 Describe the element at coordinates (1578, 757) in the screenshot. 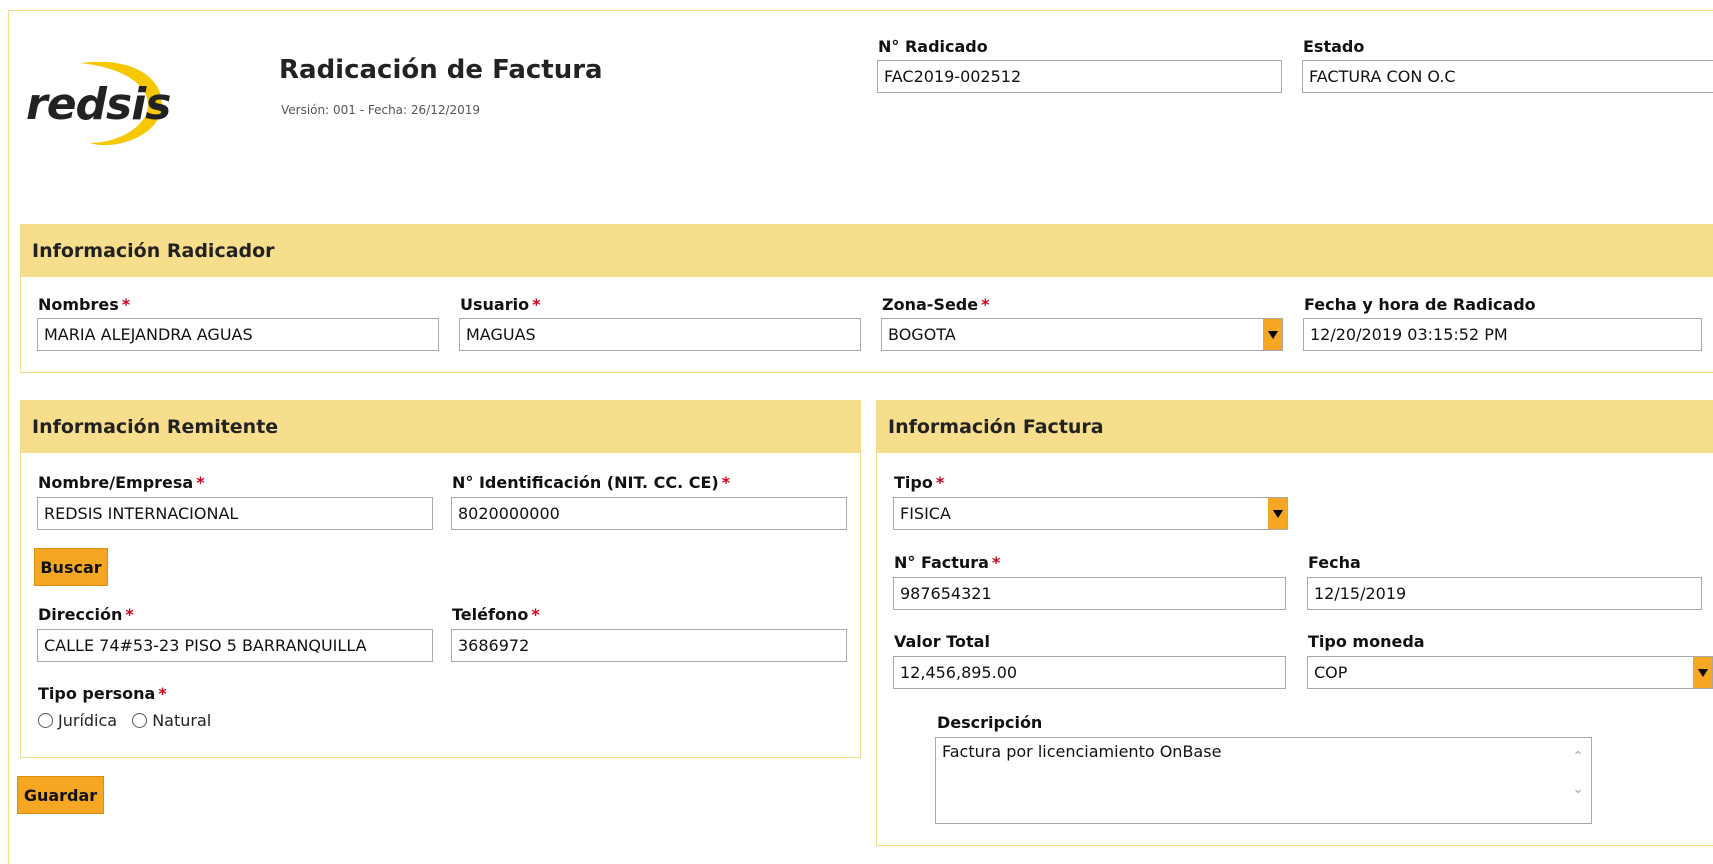

I see `chevron-up-icon: ⌃` at that location.